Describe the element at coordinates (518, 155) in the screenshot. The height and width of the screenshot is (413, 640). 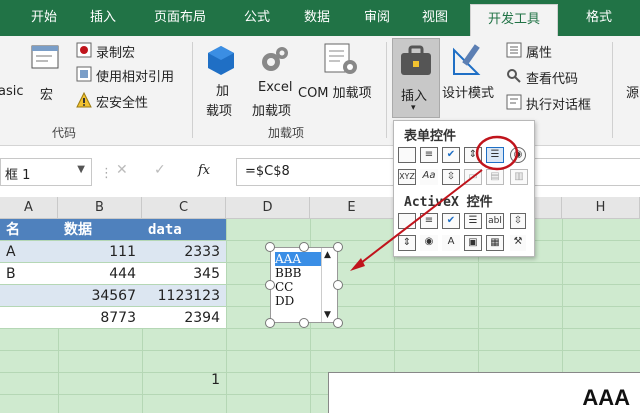
I see `option-button-icon: ◉` at that location.